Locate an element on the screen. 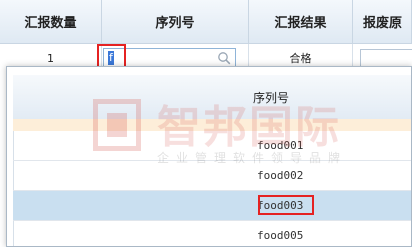 This screenshot has height=247, width=412. header-serial: 序列号 is located at coordinates (175, 22).